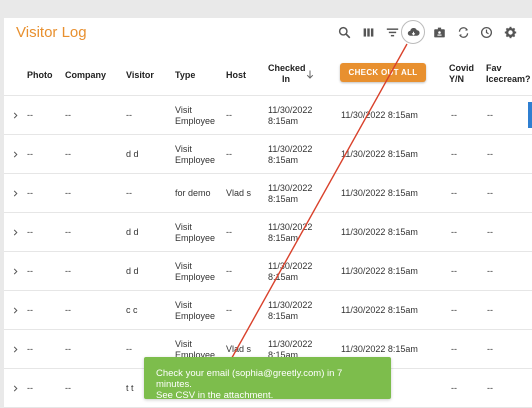 This screenshot has width=532, height=408. What do you see at coordinates (40, 75) in the screenshot?
I see `header-photo: Photo` at bounding box center [40, 75].